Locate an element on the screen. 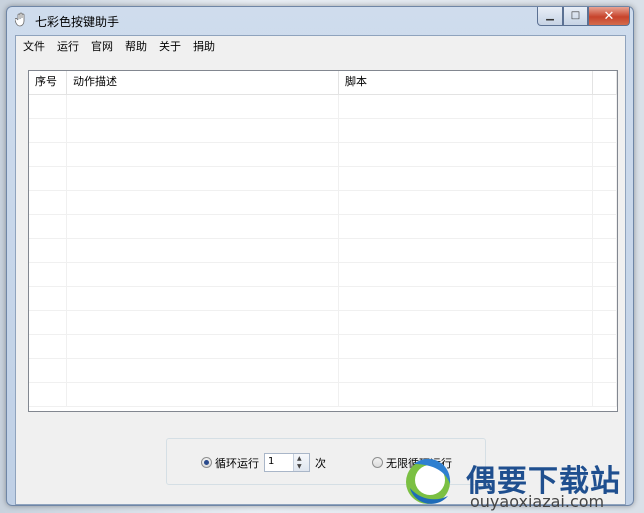 The height and width of the screenshot is (513, 644). column-header-filler is located at coordinates (605, 82).